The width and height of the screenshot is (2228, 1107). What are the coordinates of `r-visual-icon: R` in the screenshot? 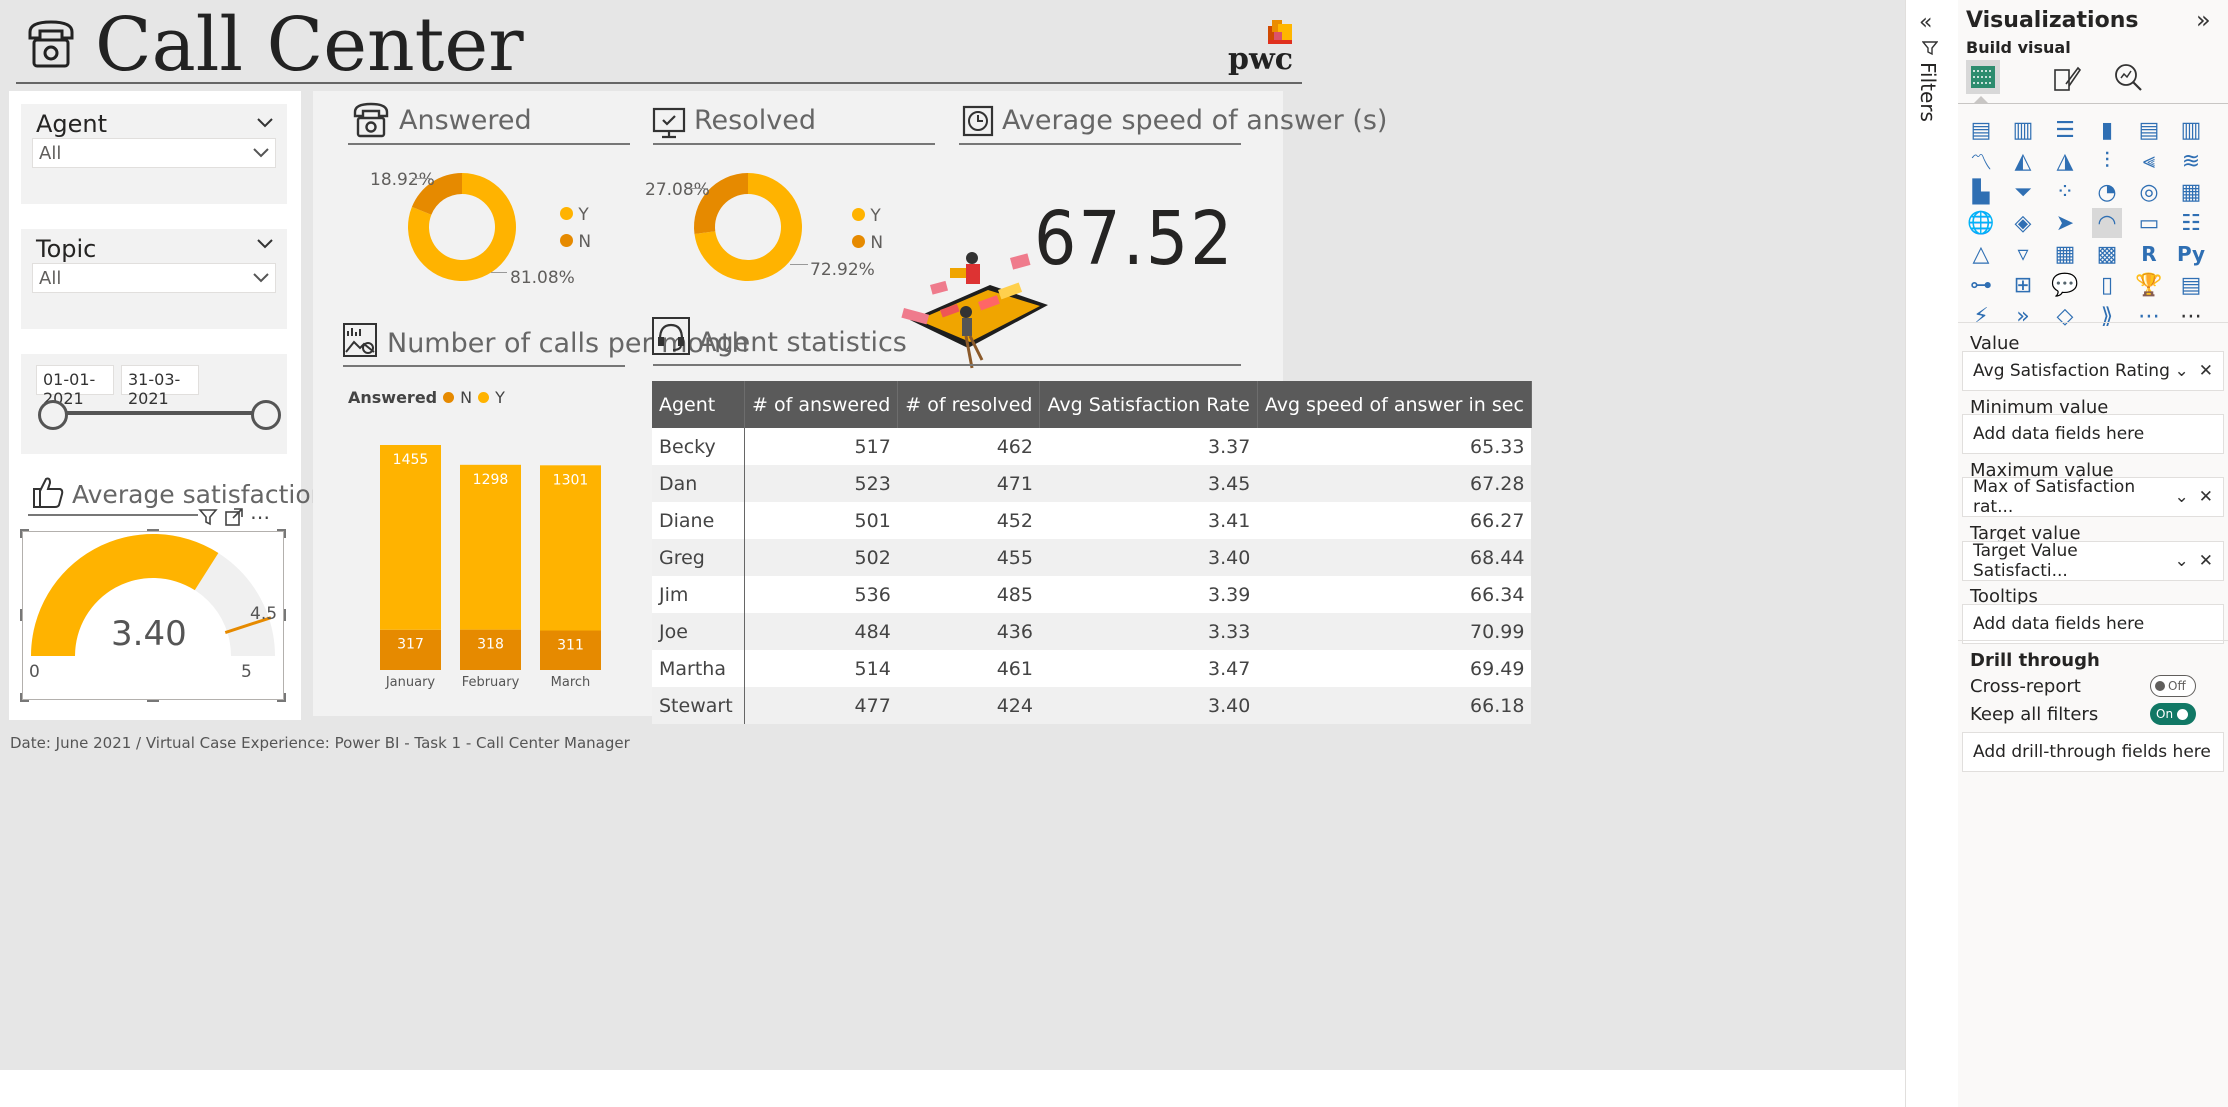 It's located at (2149, 254).